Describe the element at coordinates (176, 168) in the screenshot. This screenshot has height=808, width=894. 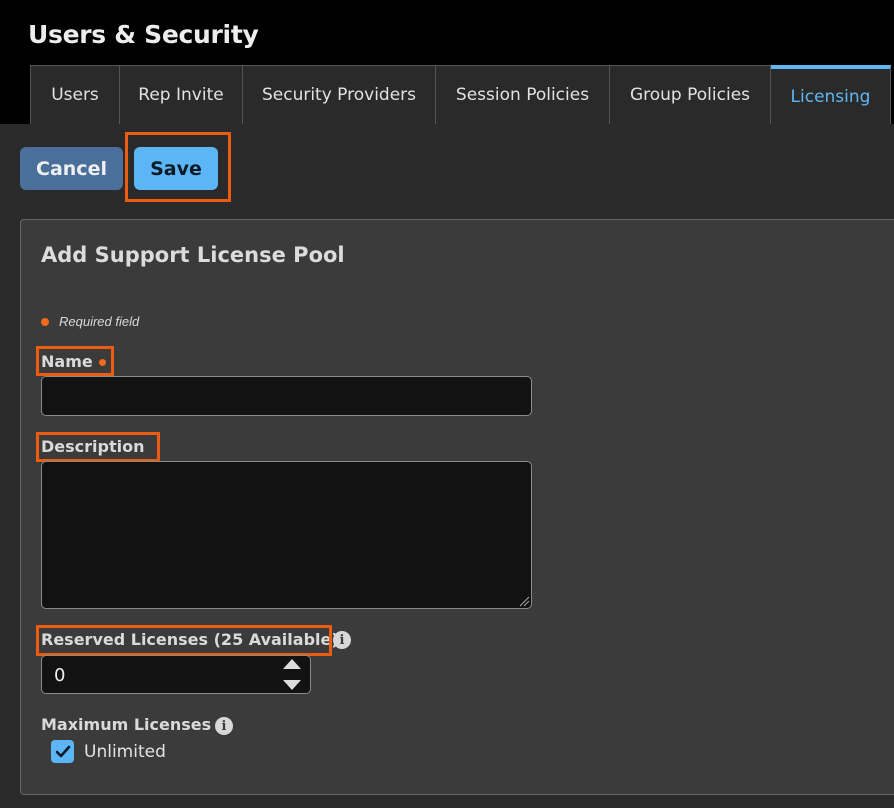
I see `save-button: Save` at that location.